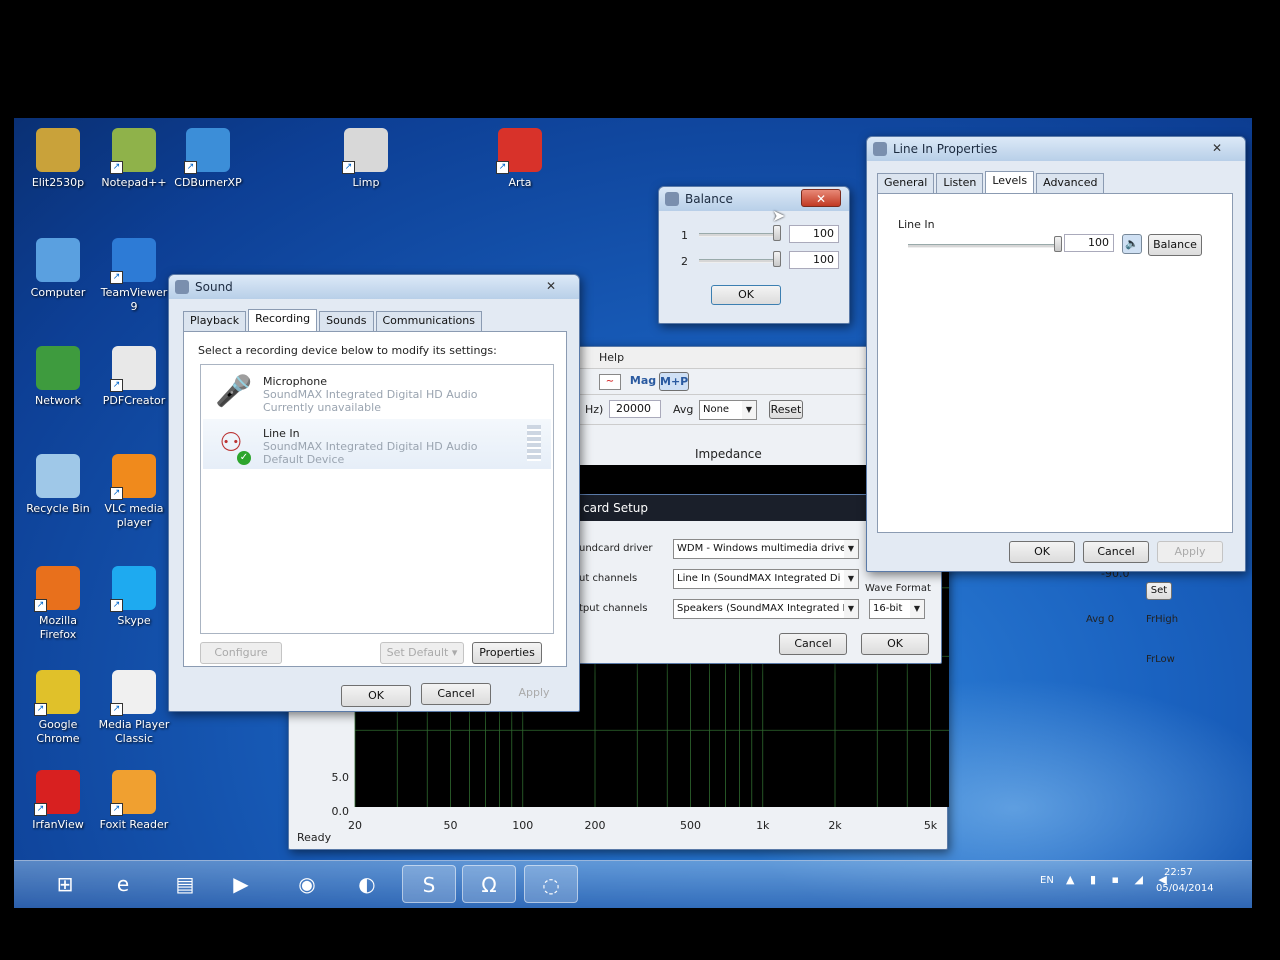  I want to click on desktop-icon: ↗ Google Chrome, so click(58, 708).